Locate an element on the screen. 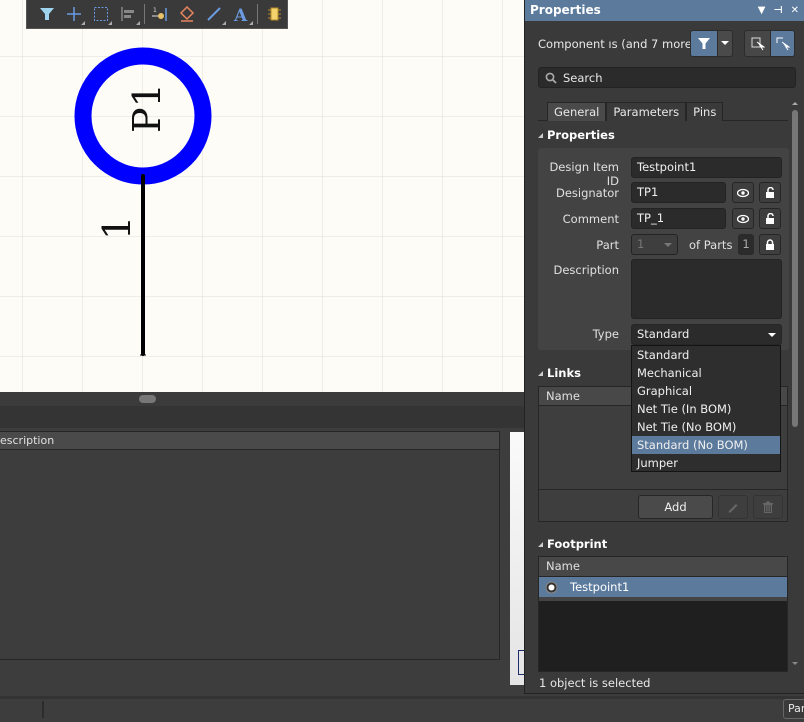 The height and width of the screenshot is (722, 804). part-select: 1 is located at coordinates (654, 244).